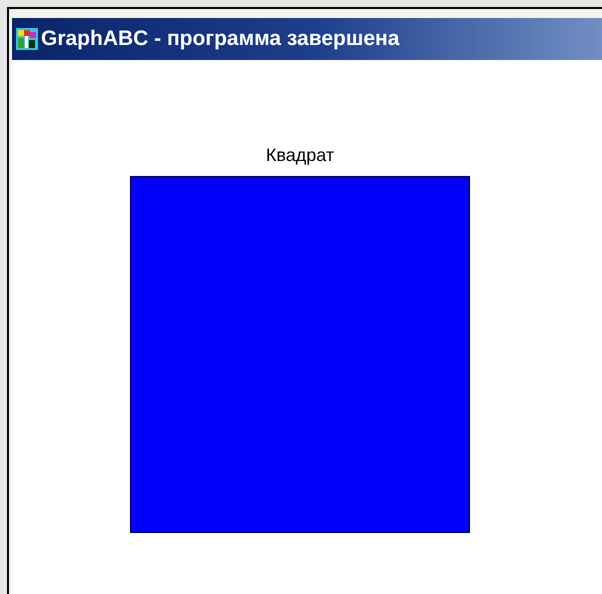 The width and height of the screenshot is (602, 594). Describe the element at coordinates (27, 39) in the screenshot. I see `app-icon` at that location.